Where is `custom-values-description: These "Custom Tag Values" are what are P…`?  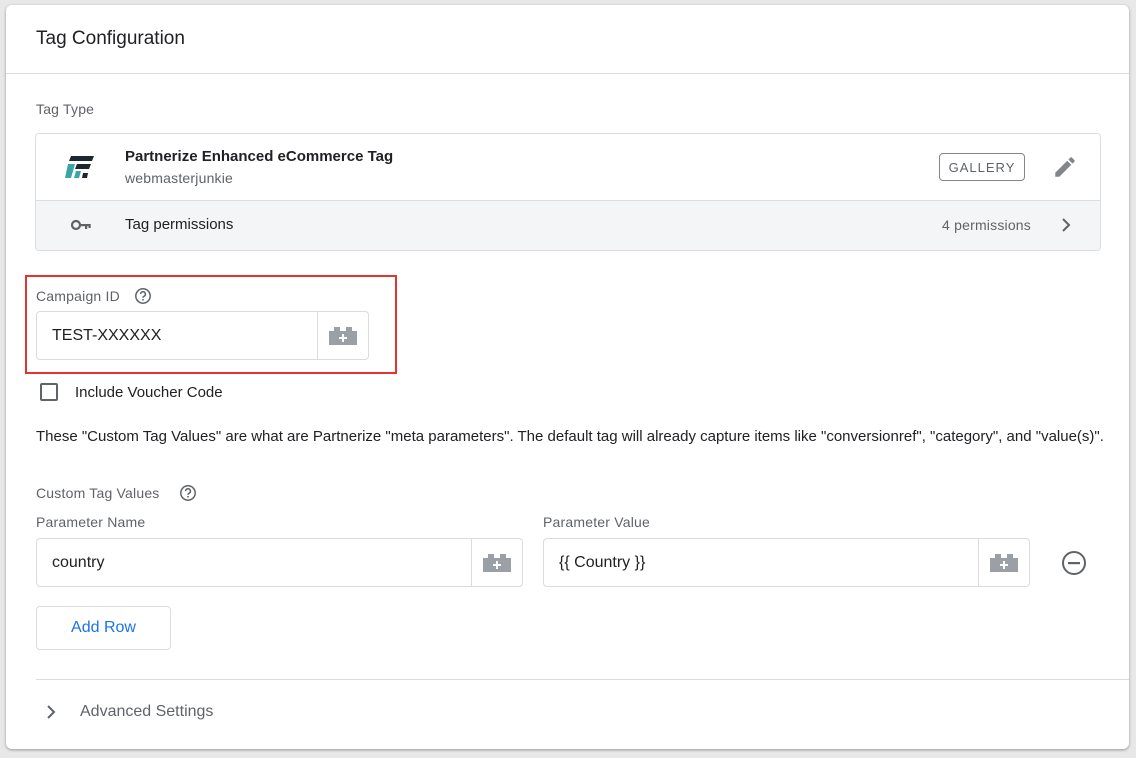
custom-values-description: These "Custom Tag Values" are what are P… is located at coordinates (570, 436).